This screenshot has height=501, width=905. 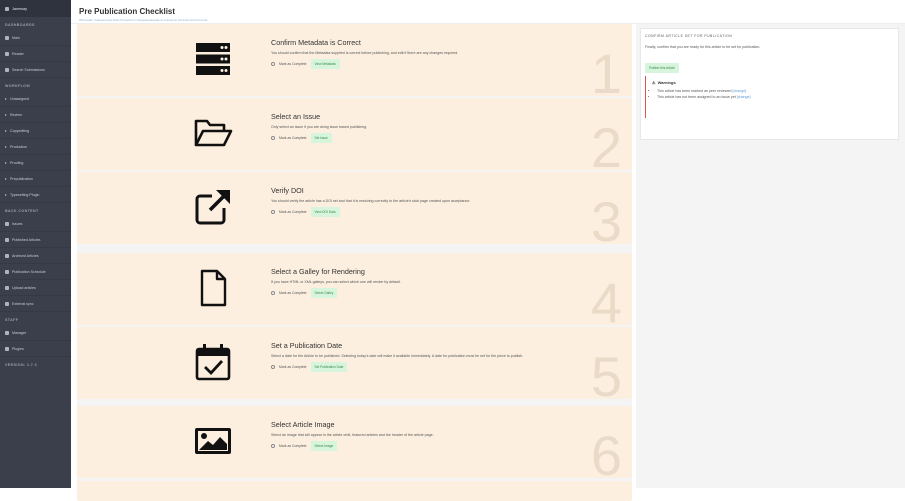 What do you see at coordinates (35, 304) in the screenshot?
I see `sidebar-item-external-sync: External sync` at bounding box center [35, 304].